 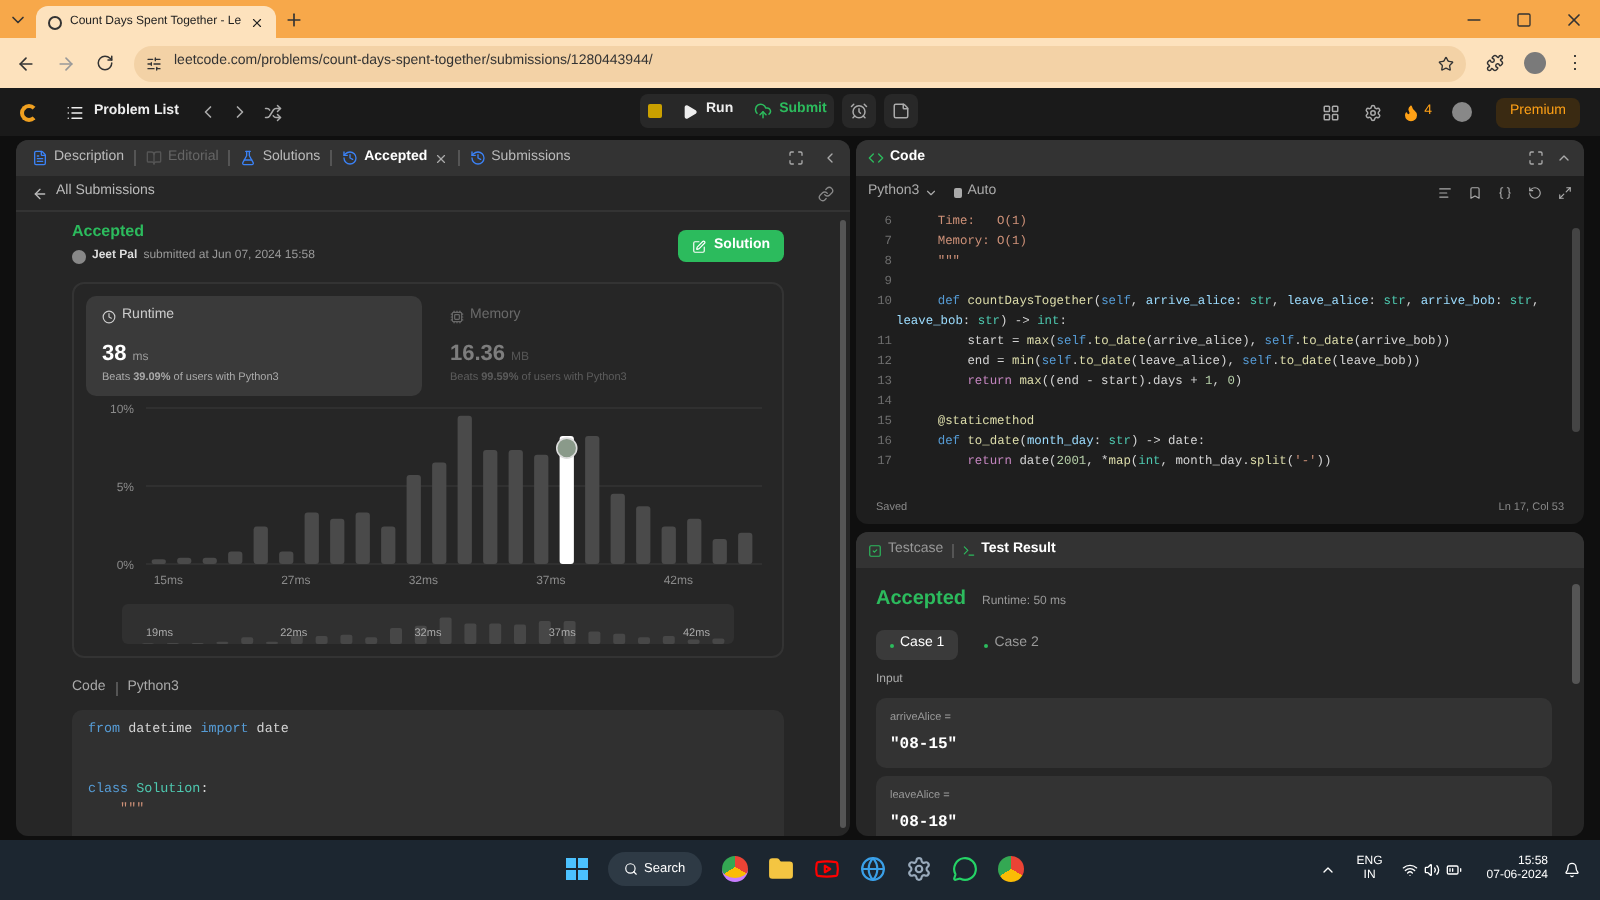 I want to click on new-tab-icon, so click(x=293, y=19).